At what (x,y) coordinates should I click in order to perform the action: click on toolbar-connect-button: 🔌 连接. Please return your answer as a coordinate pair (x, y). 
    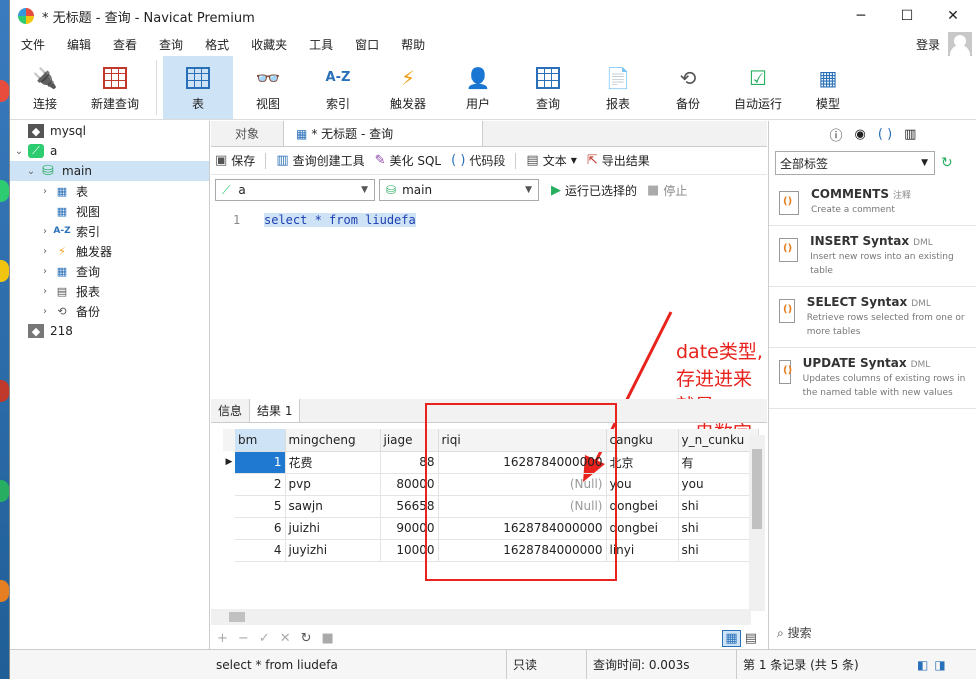
    Looking at the image, I should click on (45, 87).